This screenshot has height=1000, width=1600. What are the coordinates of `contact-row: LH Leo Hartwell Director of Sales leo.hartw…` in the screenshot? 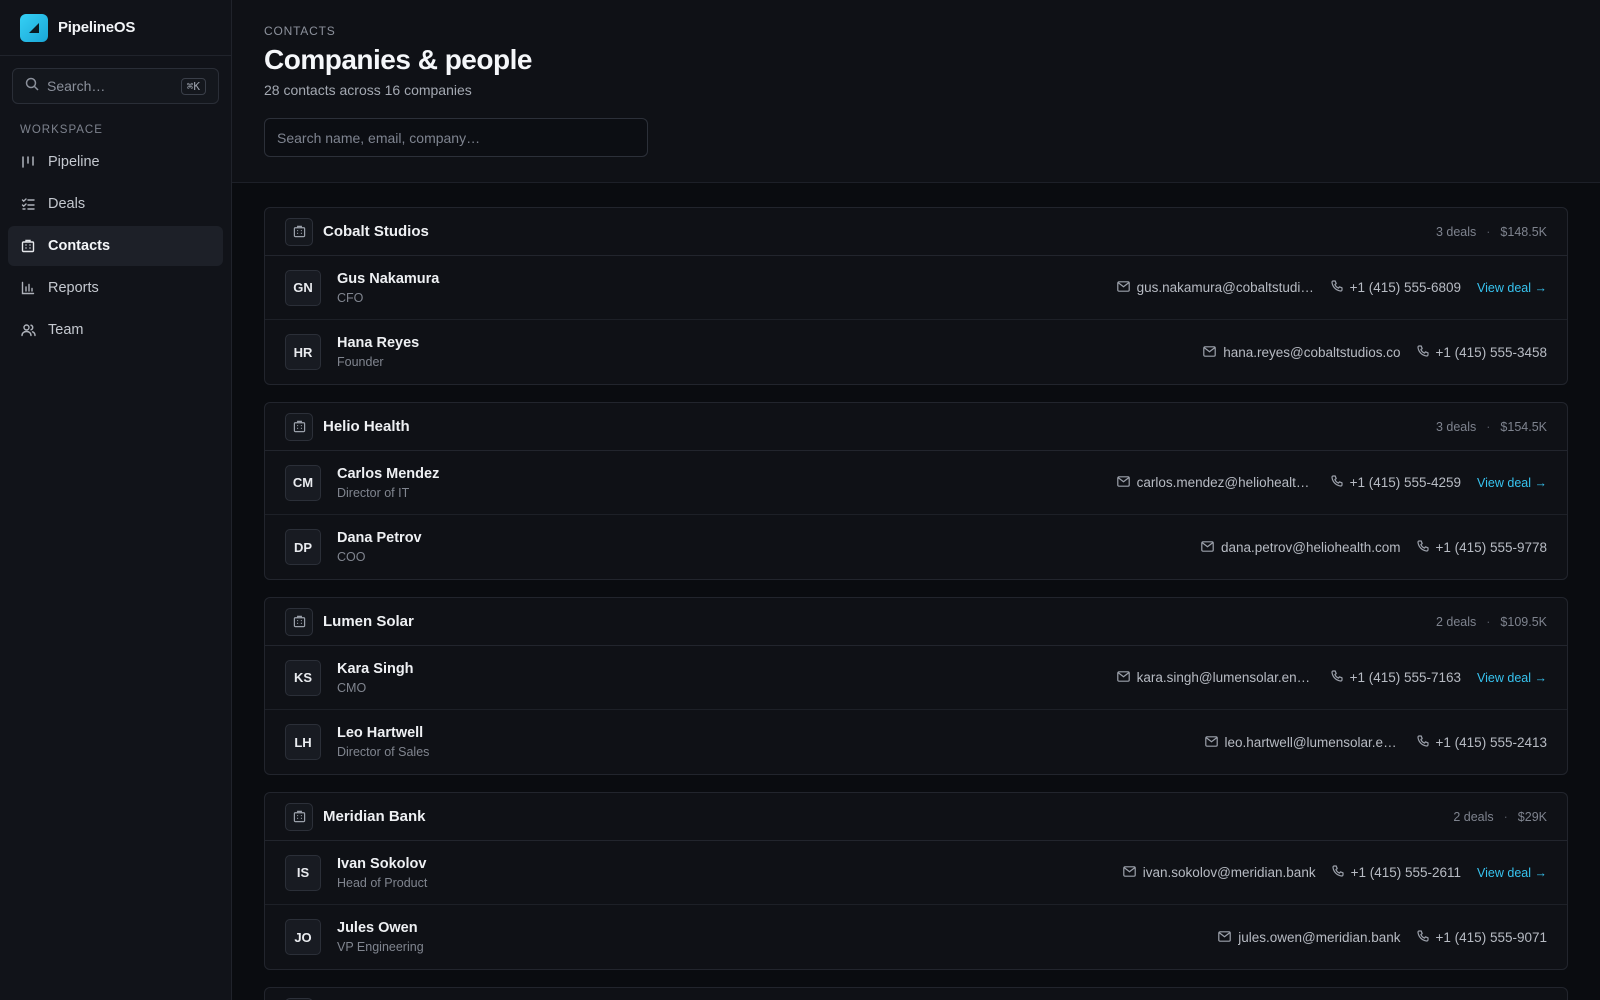 It's located at (916, 742).